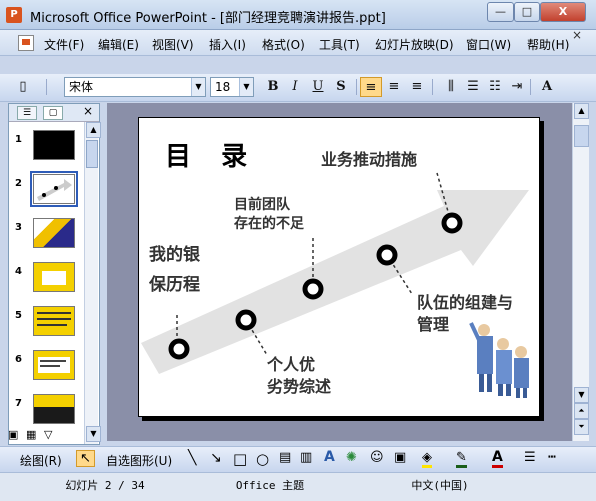  What do you see at coordinates (14, 15) in the screenshot?
I see `powerpoint-app-icon: P` at bounding box center [14, 15].